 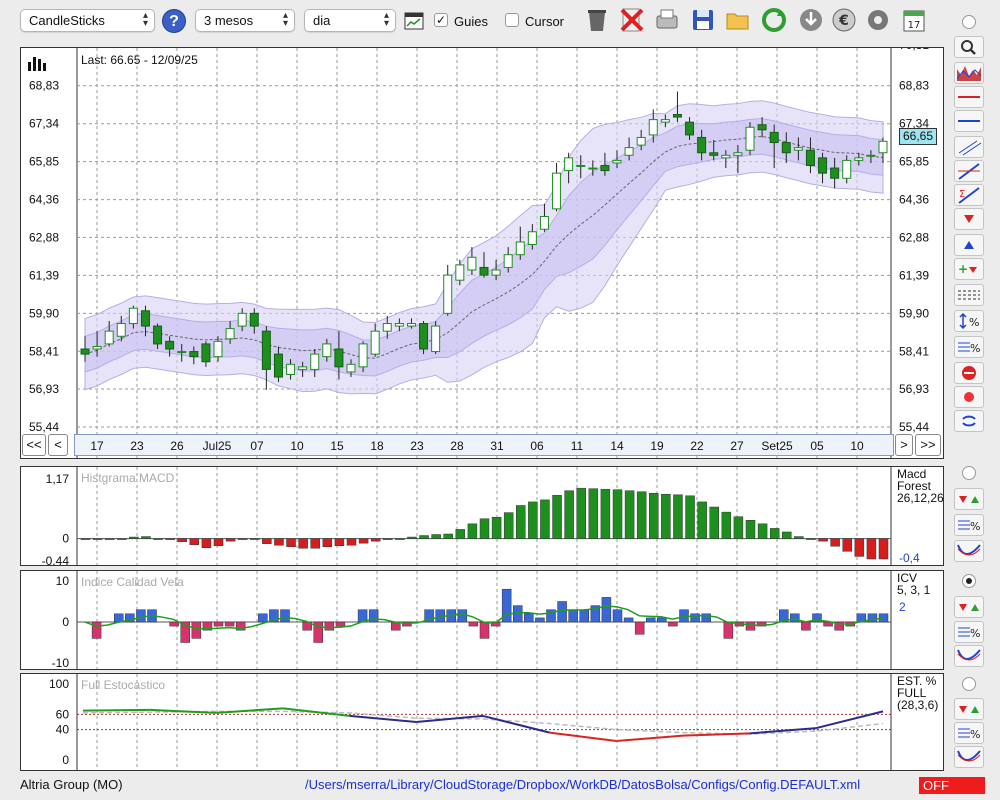 I want to click on arrow-down-button, so click(x=969, y=219).